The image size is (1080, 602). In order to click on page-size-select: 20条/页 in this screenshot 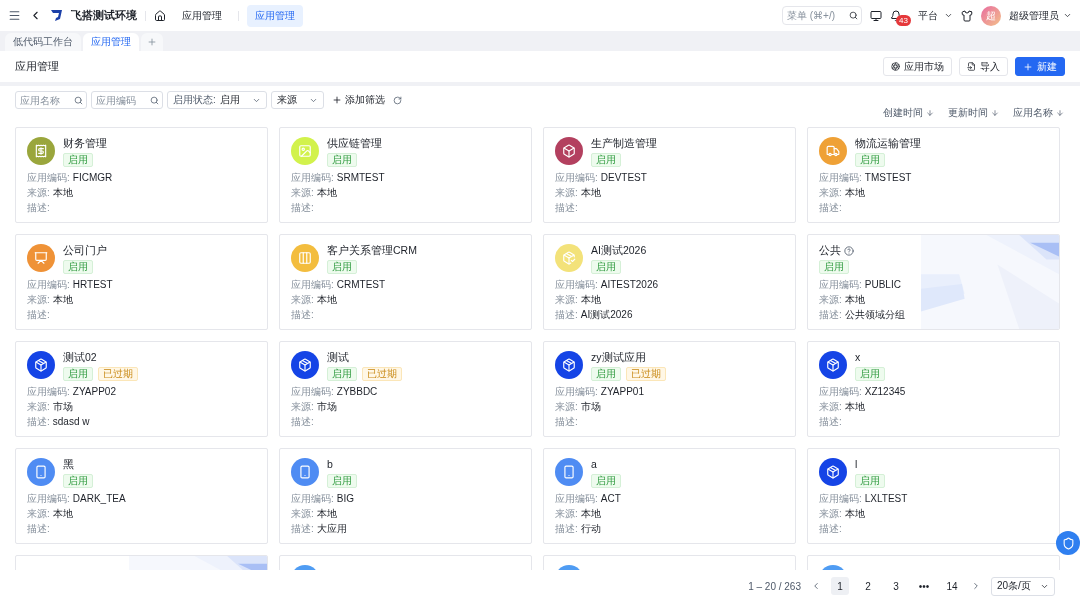, I will do `click(1023, 586)`.